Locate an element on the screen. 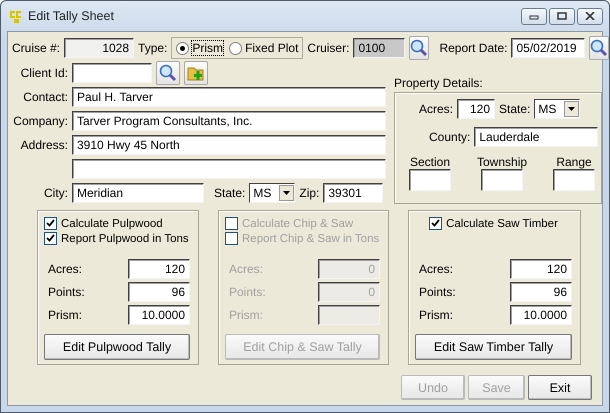 The image size is (610, 413). type-label: Type: is located at coordinates (153, 48).